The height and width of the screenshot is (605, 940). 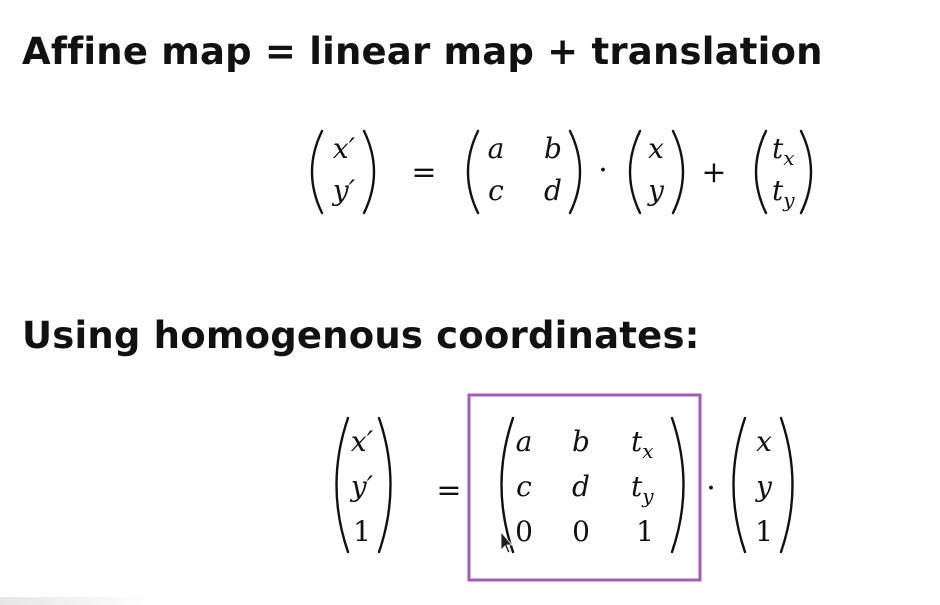 What do you see at coordinates (75, 601) in the screenshot?
I see `video-edge-shadow` at bounding box center [75, 601].